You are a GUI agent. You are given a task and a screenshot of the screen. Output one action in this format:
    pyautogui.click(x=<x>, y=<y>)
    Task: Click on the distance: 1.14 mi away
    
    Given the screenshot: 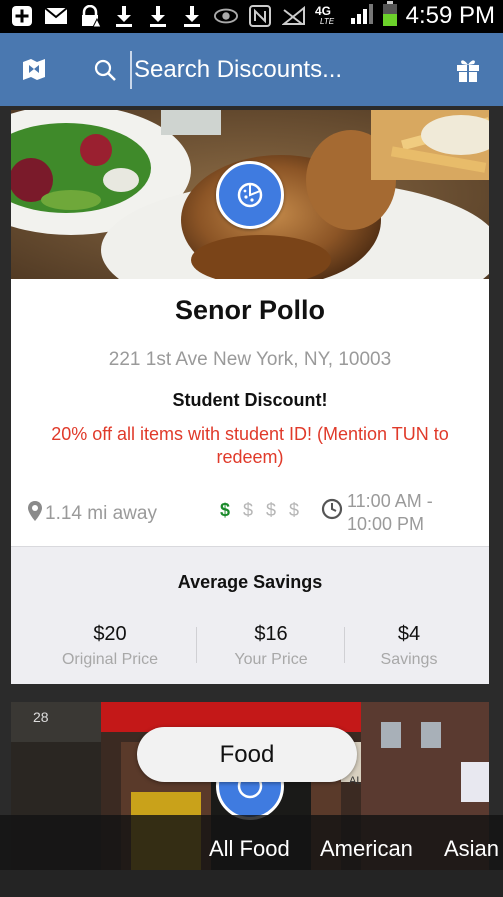 What is the action you would take?
    pyautogui.click(x=92, y=514)
    